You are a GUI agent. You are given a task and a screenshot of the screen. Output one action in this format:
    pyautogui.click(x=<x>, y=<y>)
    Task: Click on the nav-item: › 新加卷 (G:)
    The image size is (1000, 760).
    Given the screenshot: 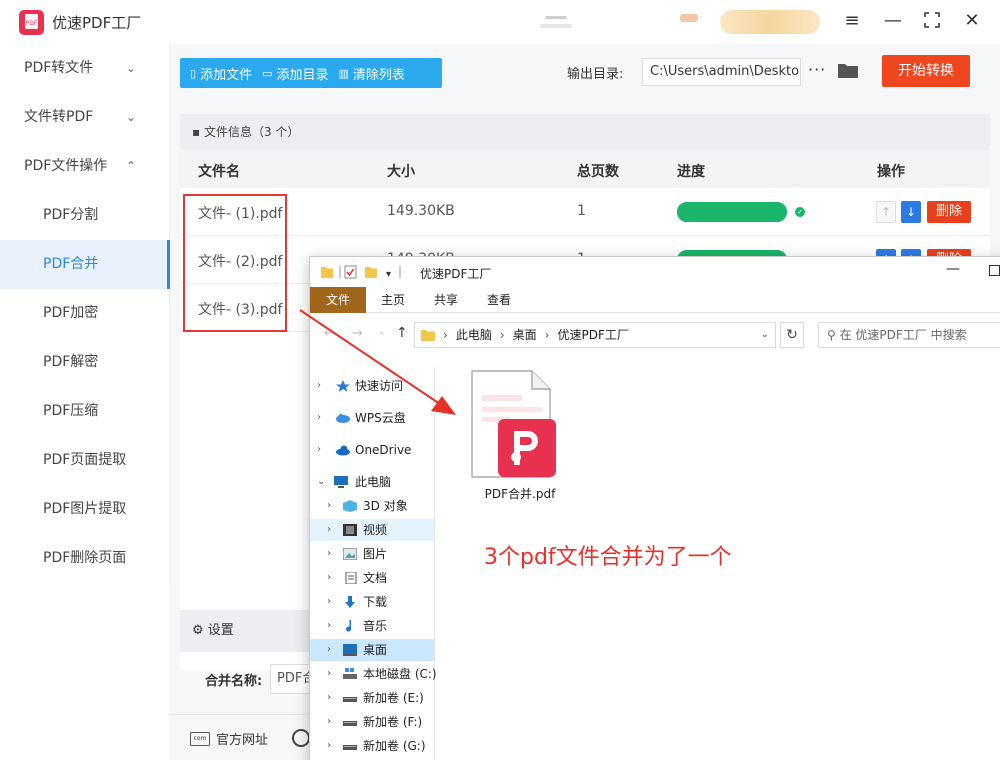 What is the action you would take?
    pyautogui.click(x=372, y=746)
    